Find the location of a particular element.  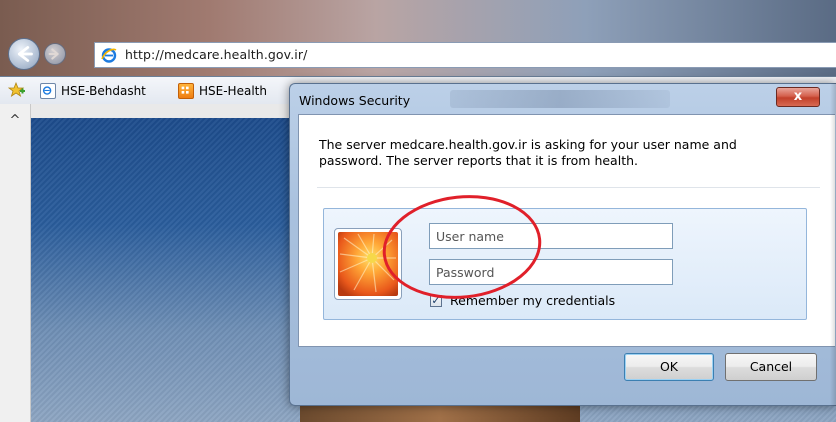

favorite-link-hse-behdasht: HSE-Behdasht is located at coordinates (93, 90).